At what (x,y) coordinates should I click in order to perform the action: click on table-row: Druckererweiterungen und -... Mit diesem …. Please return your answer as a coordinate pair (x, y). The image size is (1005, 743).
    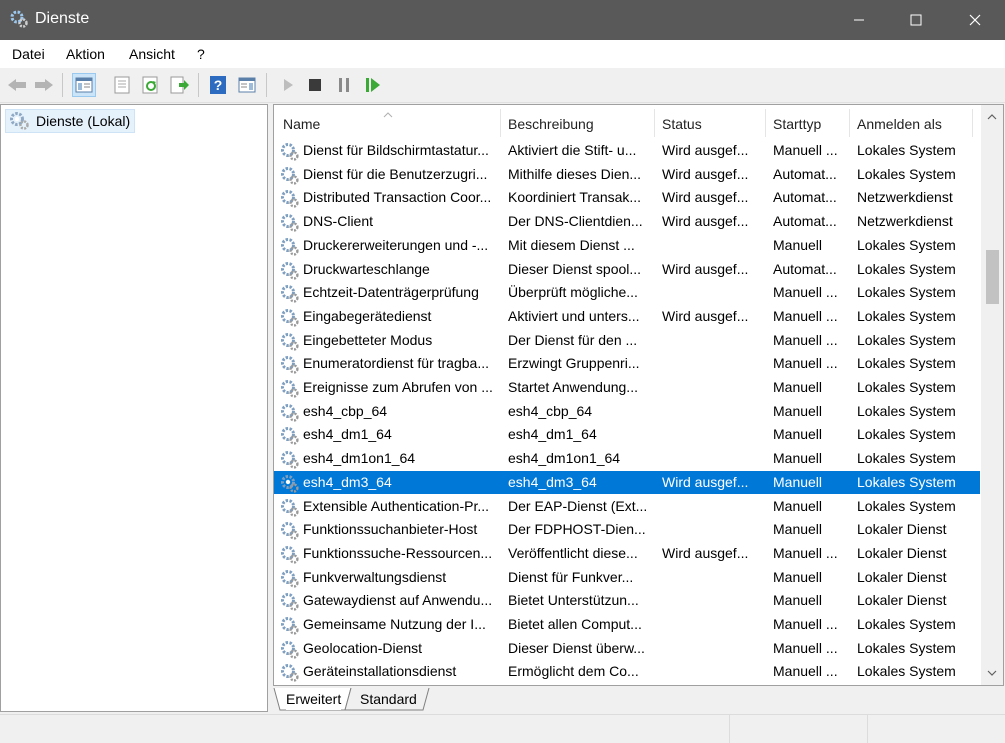
    Looking at the image, I should click on (627, 246).